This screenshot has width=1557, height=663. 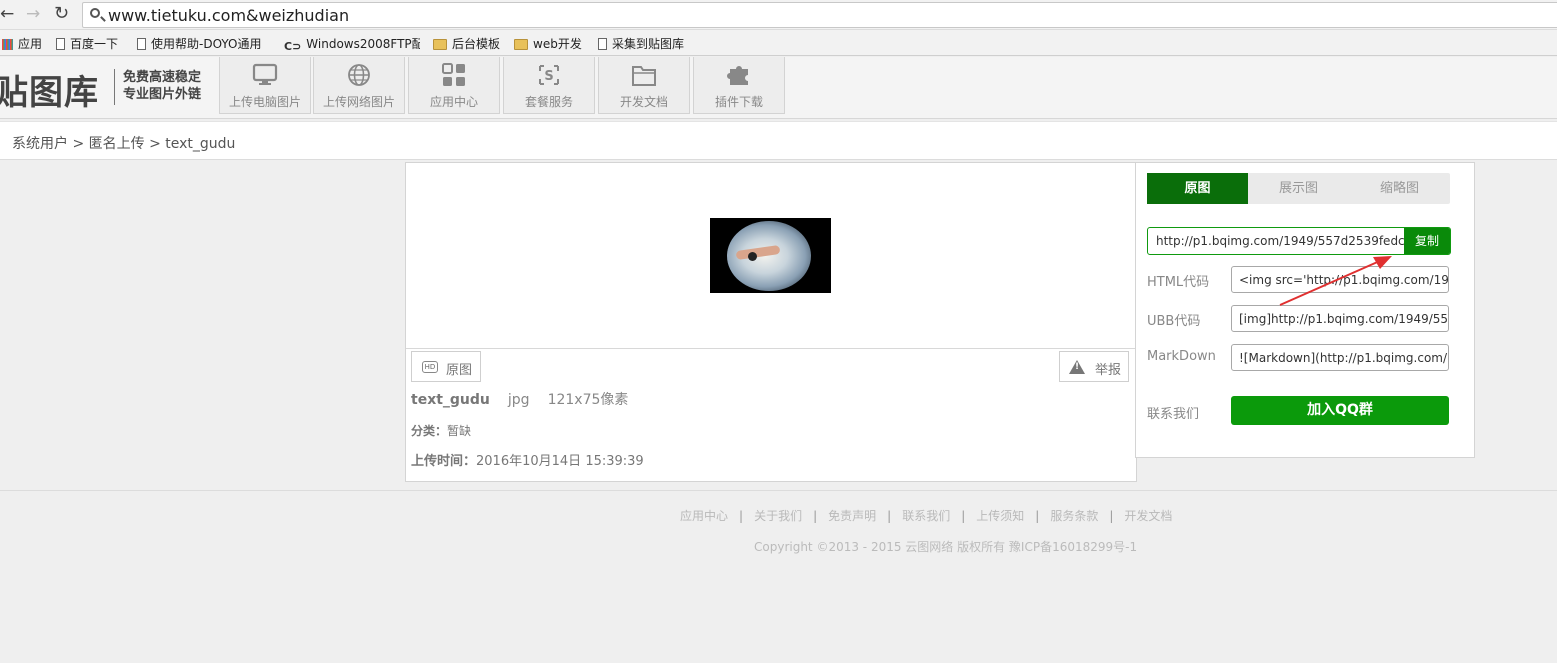 What do you see at coordinates (123, 143) in the screenshot?
I see `breadcrumb: 系统用户 > 匿名上传 > text_gudu` at bounding box center [123, 143].